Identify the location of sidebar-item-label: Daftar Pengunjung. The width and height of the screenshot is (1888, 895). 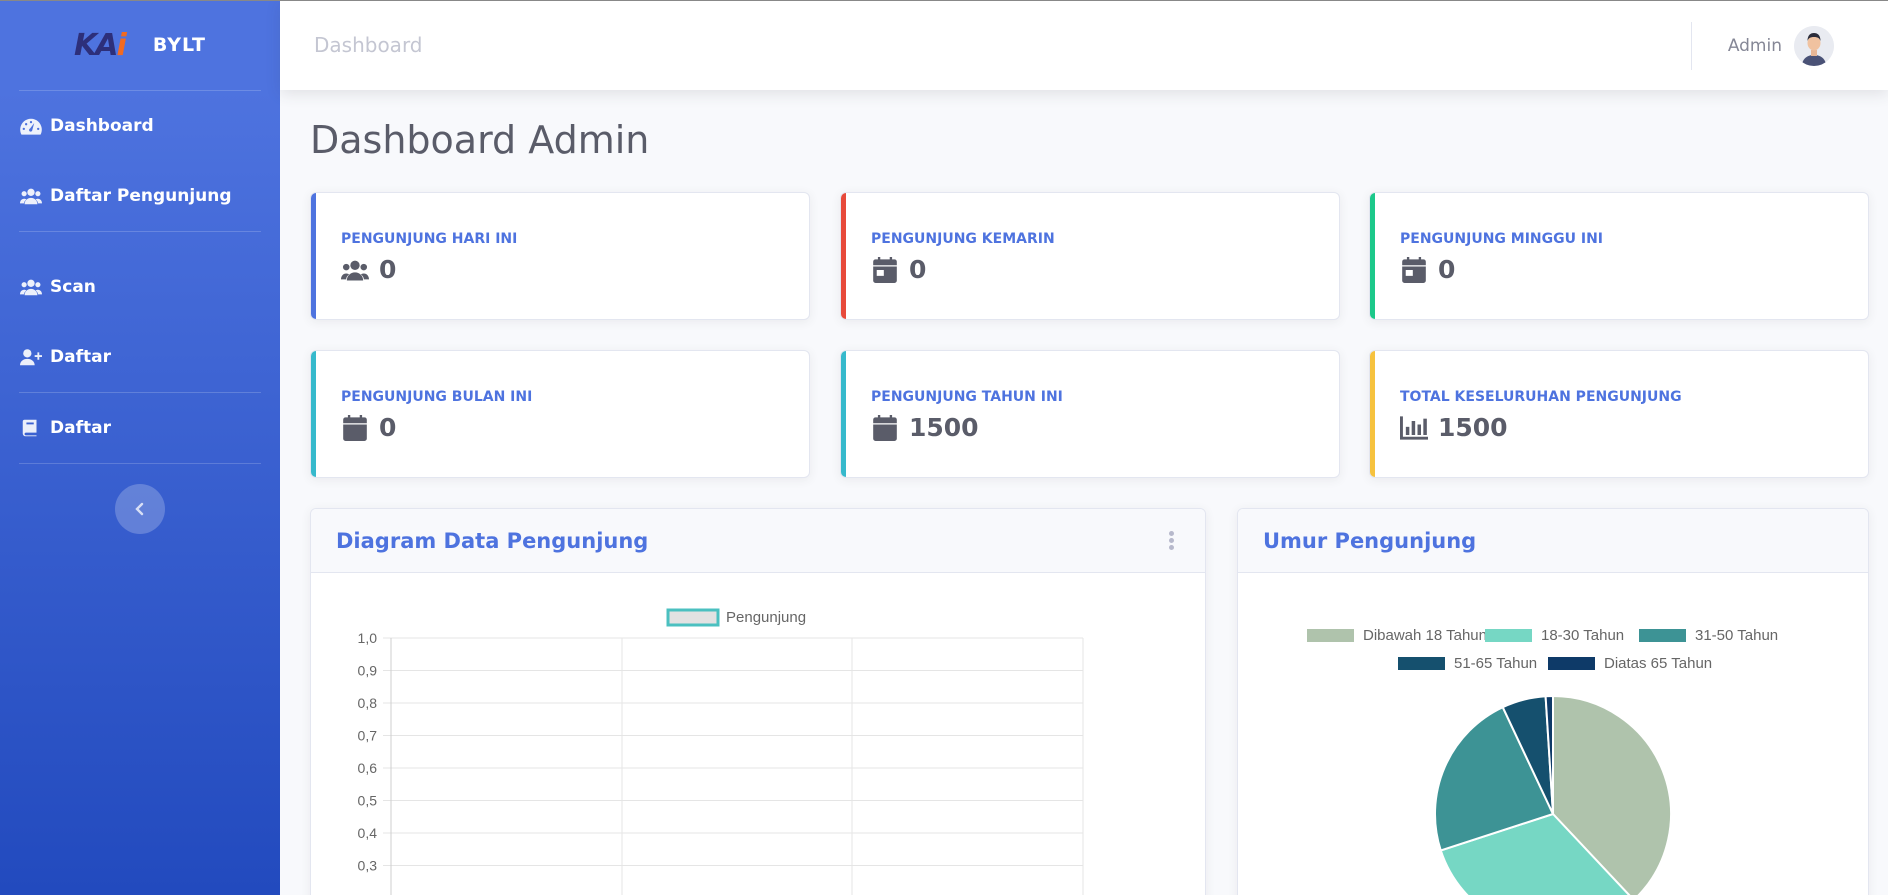
(141, 196).